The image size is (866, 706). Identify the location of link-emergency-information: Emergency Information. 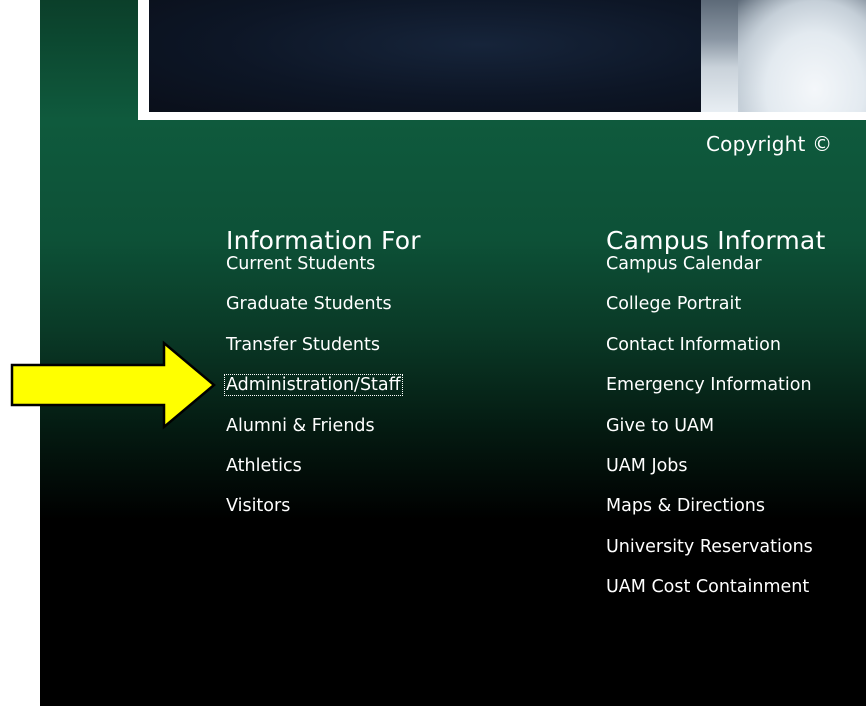
(709, 395).